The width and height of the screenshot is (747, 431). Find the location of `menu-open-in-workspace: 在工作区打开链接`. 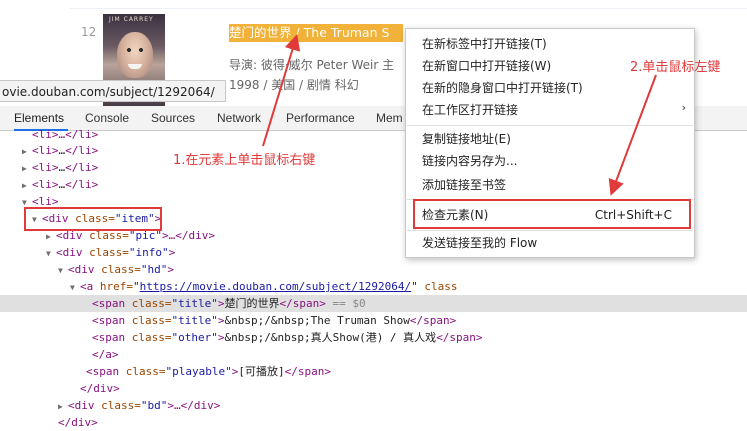

menu-open-in-workspace: 在工作区打开链接 is located at coordinates (470, 110).